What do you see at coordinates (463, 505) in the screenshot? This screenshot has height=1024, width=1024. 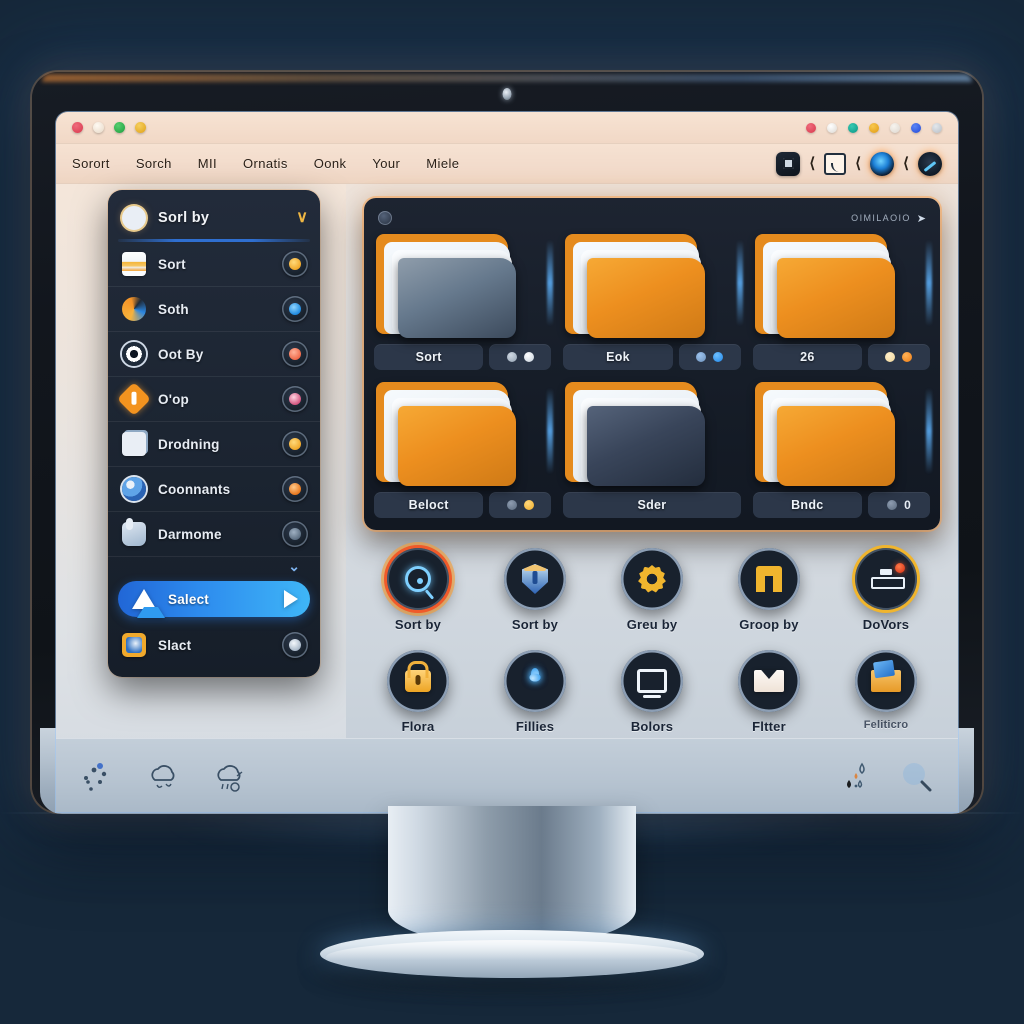 I see `folder-meta: Beloct` at bounding box center [463, 505].